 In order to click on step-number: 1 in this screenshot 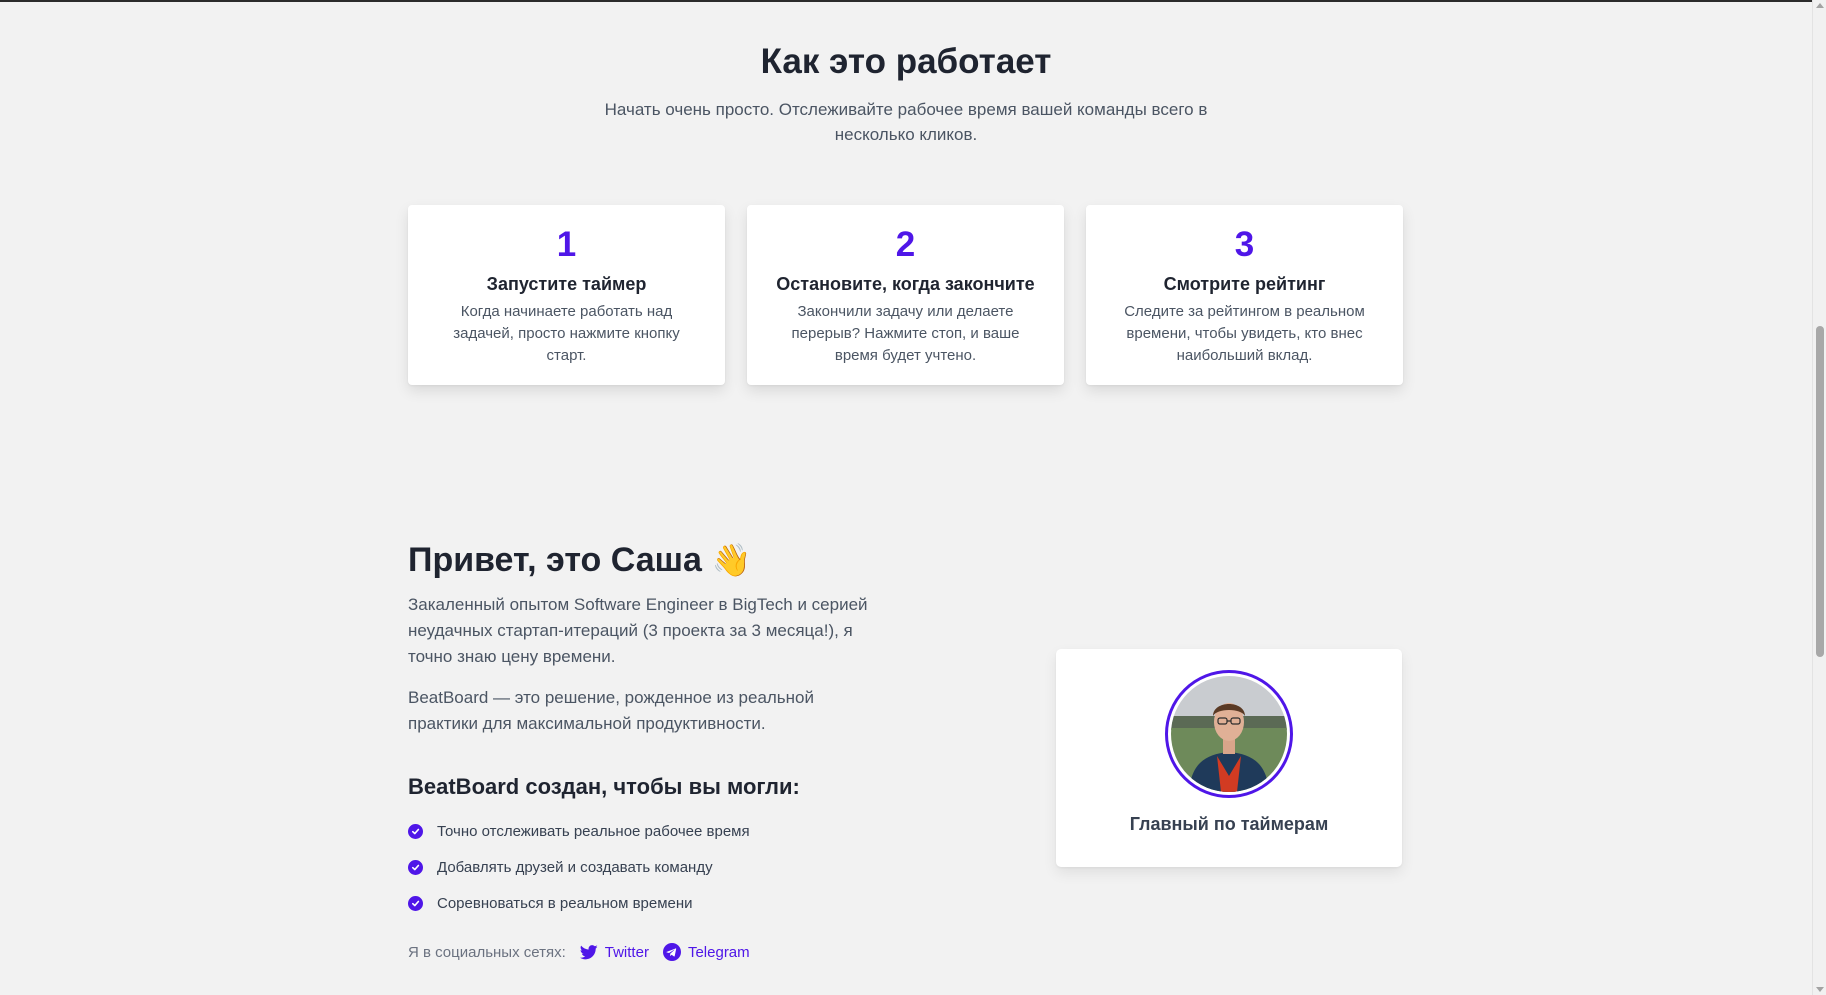, I will do `click(566, 244)`.